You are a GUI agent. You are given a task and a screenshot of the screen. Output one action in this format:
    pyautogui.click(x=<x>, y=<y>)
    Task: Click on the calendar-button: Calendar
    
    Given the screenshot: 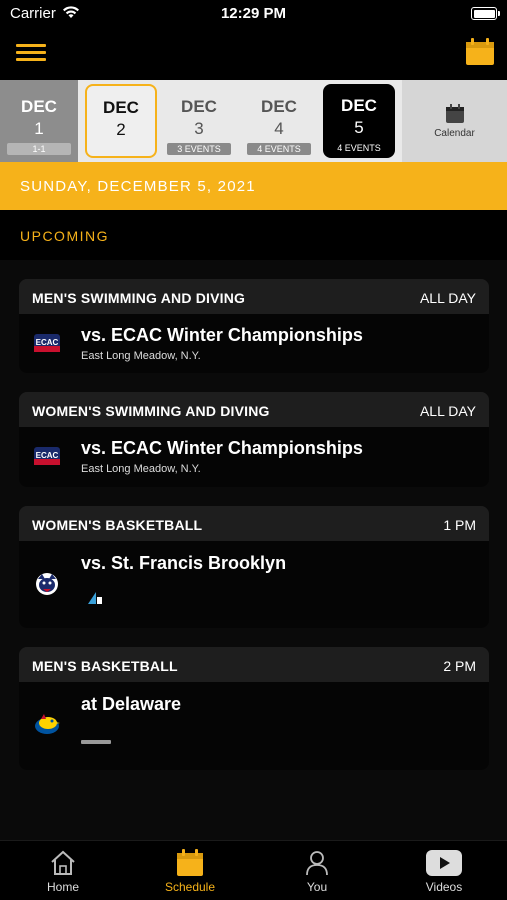 What is the action you would take?
    pyautogui.click(x=454, y=121)
    